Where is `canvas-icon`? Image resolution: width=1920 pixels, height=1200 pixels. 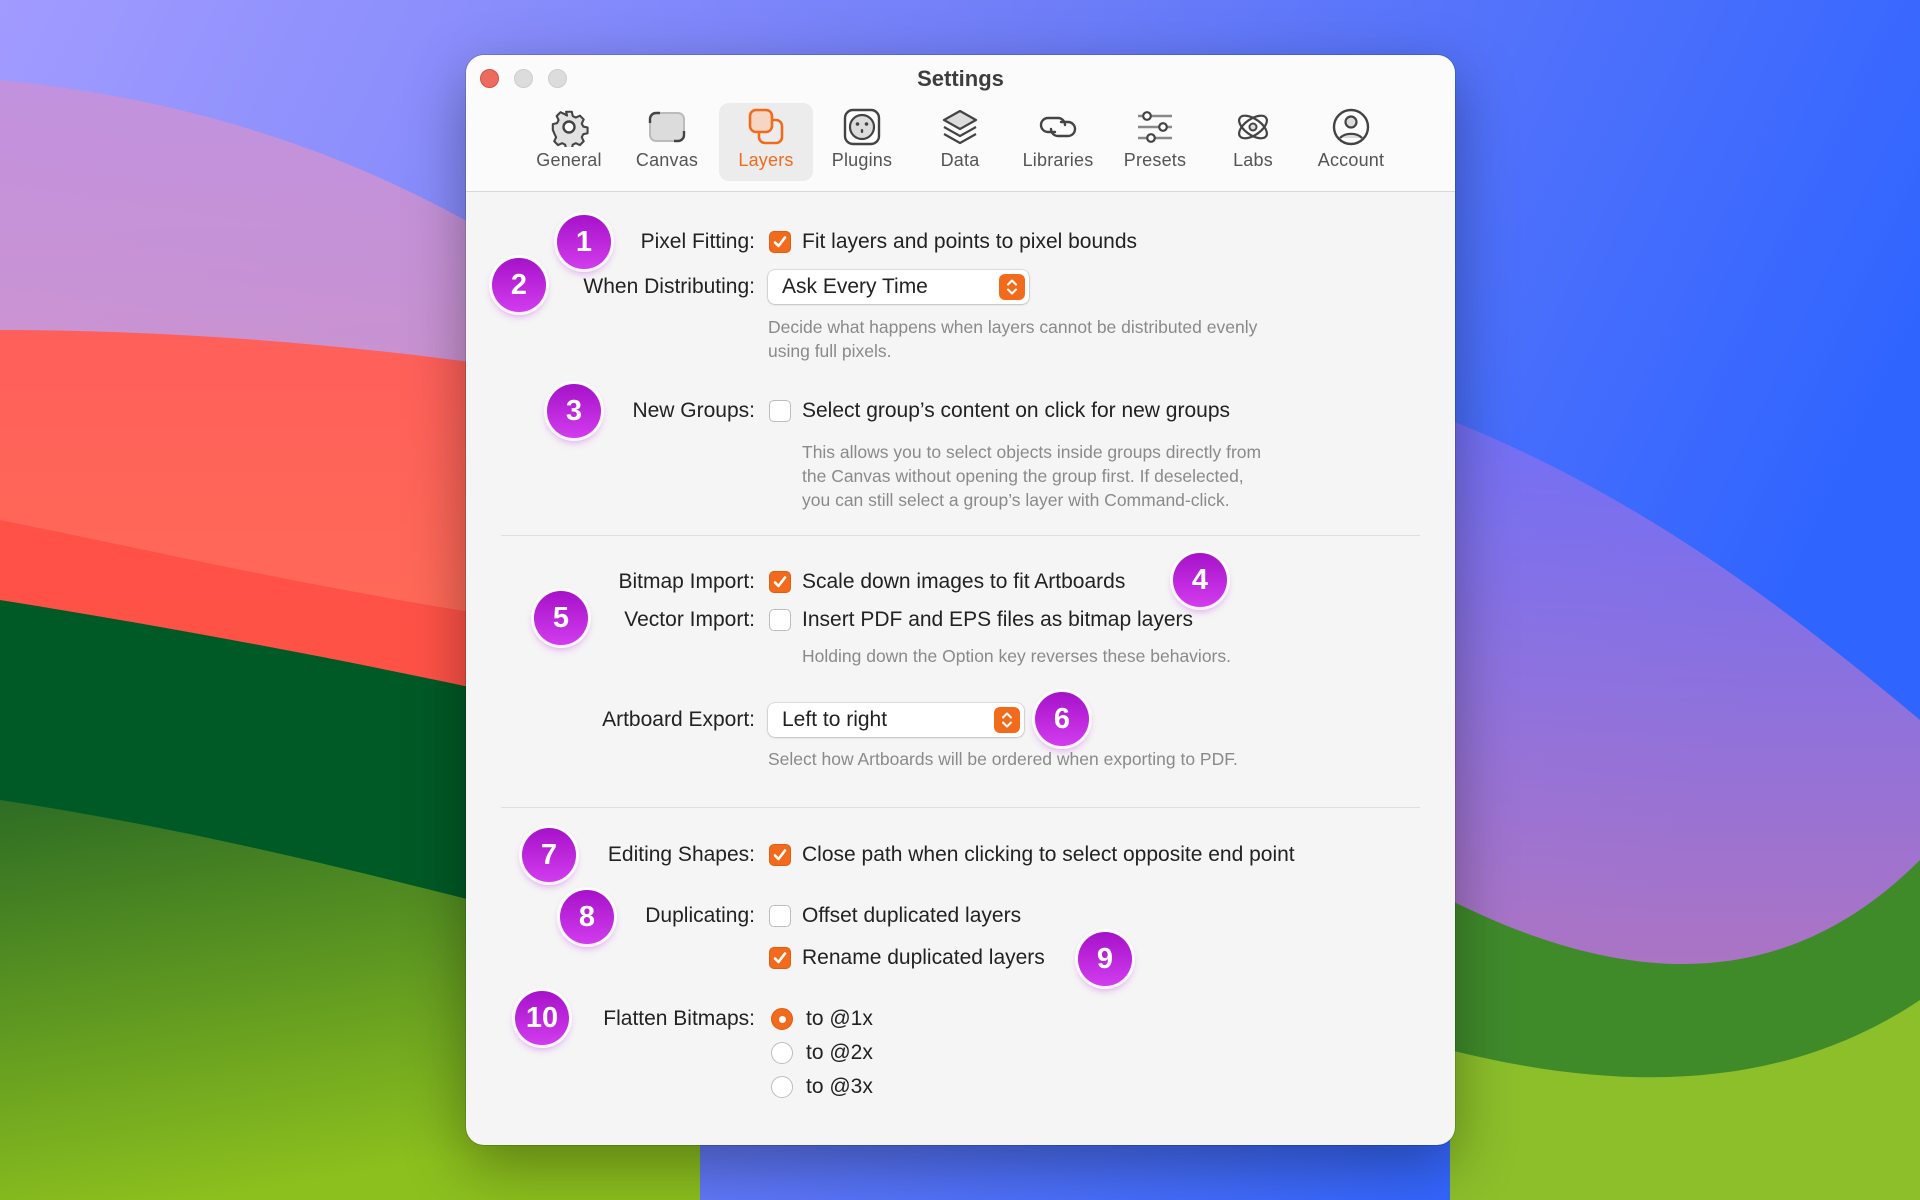 canvas-icon is located at coordinates (667, 127).